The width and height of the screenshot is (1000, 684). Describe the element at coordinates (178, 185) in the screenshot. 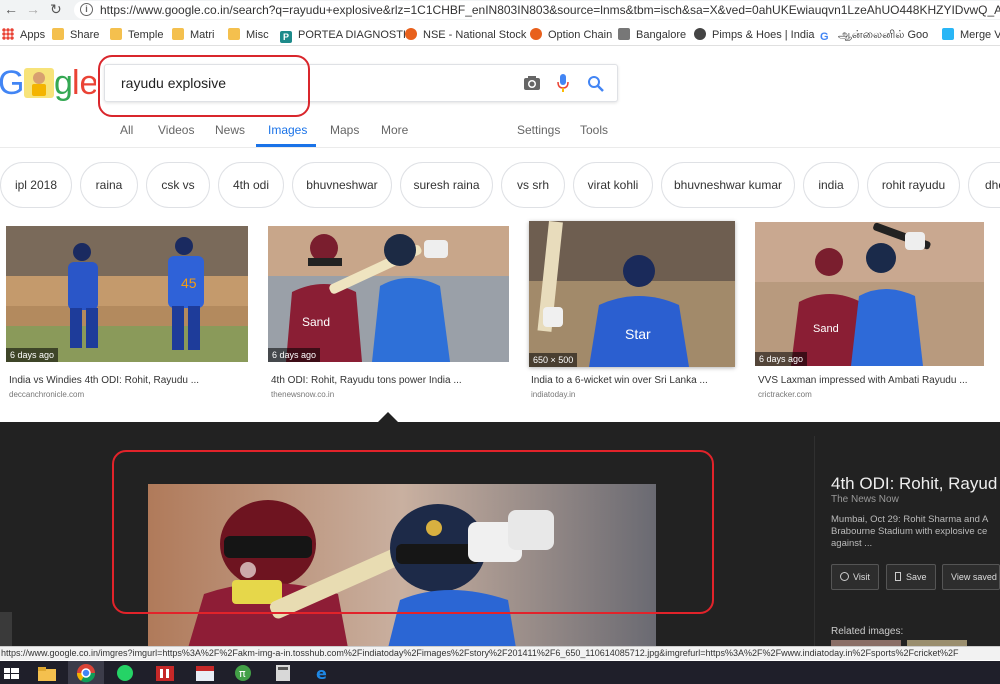

I see `chip-csk-vs: csk vs` at that location.